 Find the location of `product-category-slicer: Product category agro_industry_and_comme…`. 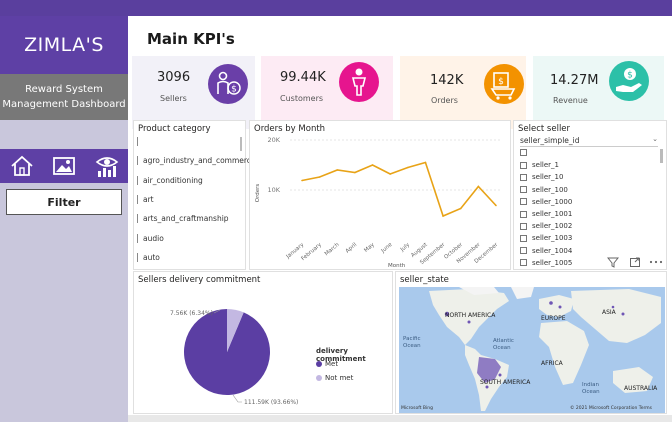

product-category-slicer: Product category agro_industry_and_comme… is located at coordinates (194, 195).